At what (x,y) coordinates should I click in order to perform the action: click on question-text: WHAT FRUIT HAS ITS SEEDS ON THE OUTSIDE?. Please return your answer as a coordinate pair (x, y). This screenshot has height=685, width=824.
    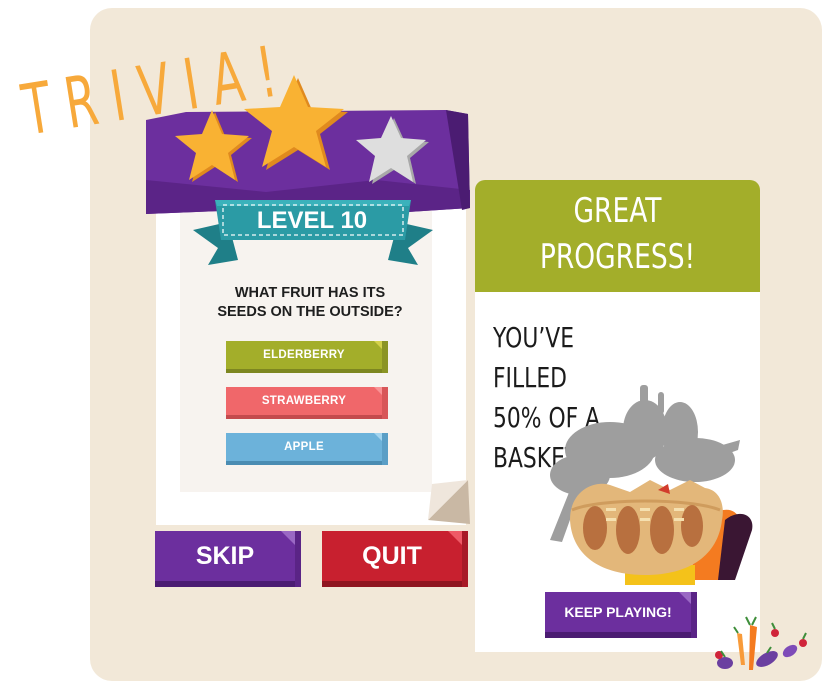
    Looking at the image, I should click on (310, 303).